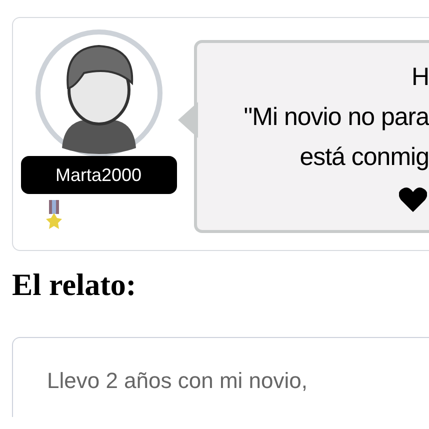  Describe the element at coordinates (177, 381) in the screenshot. I see `story-text: Llevo 2 años con mi novio,` at that location.